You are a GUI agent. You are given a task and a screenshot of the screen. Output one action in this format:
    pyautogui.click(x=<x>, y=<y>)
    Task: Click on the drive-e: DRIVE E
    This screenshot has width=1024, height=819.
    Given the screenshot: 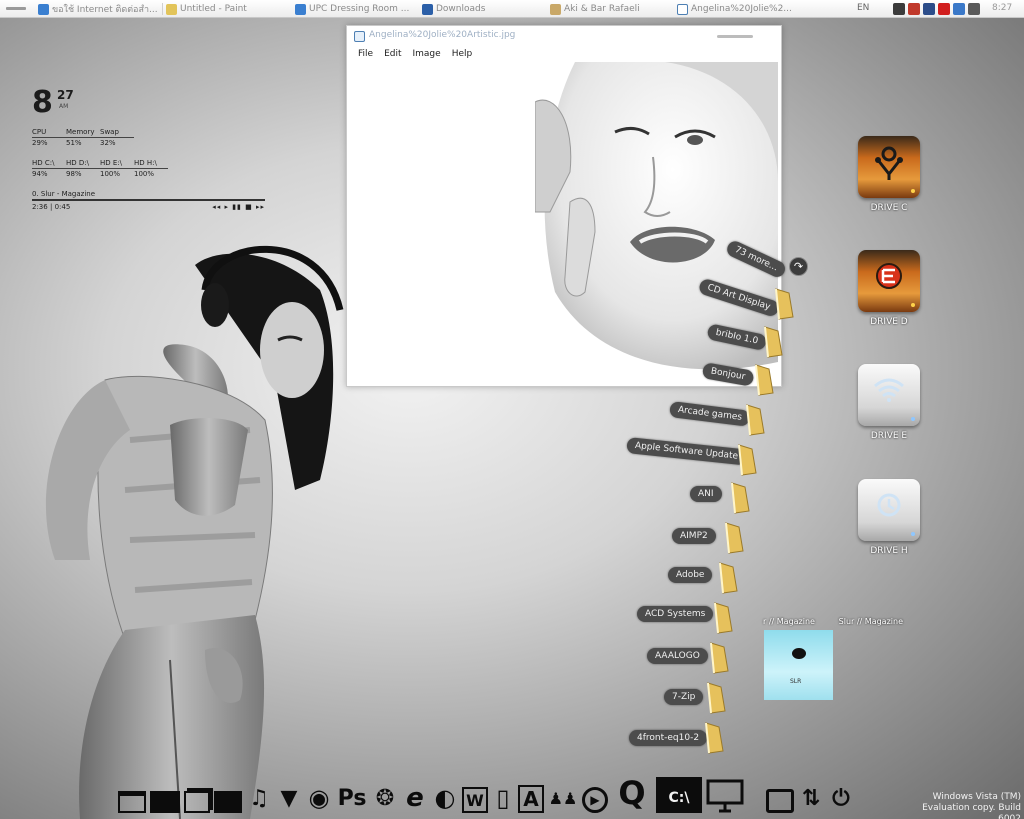 What is the action you would take?
    pyautogui.click(x=889, y=402)
    